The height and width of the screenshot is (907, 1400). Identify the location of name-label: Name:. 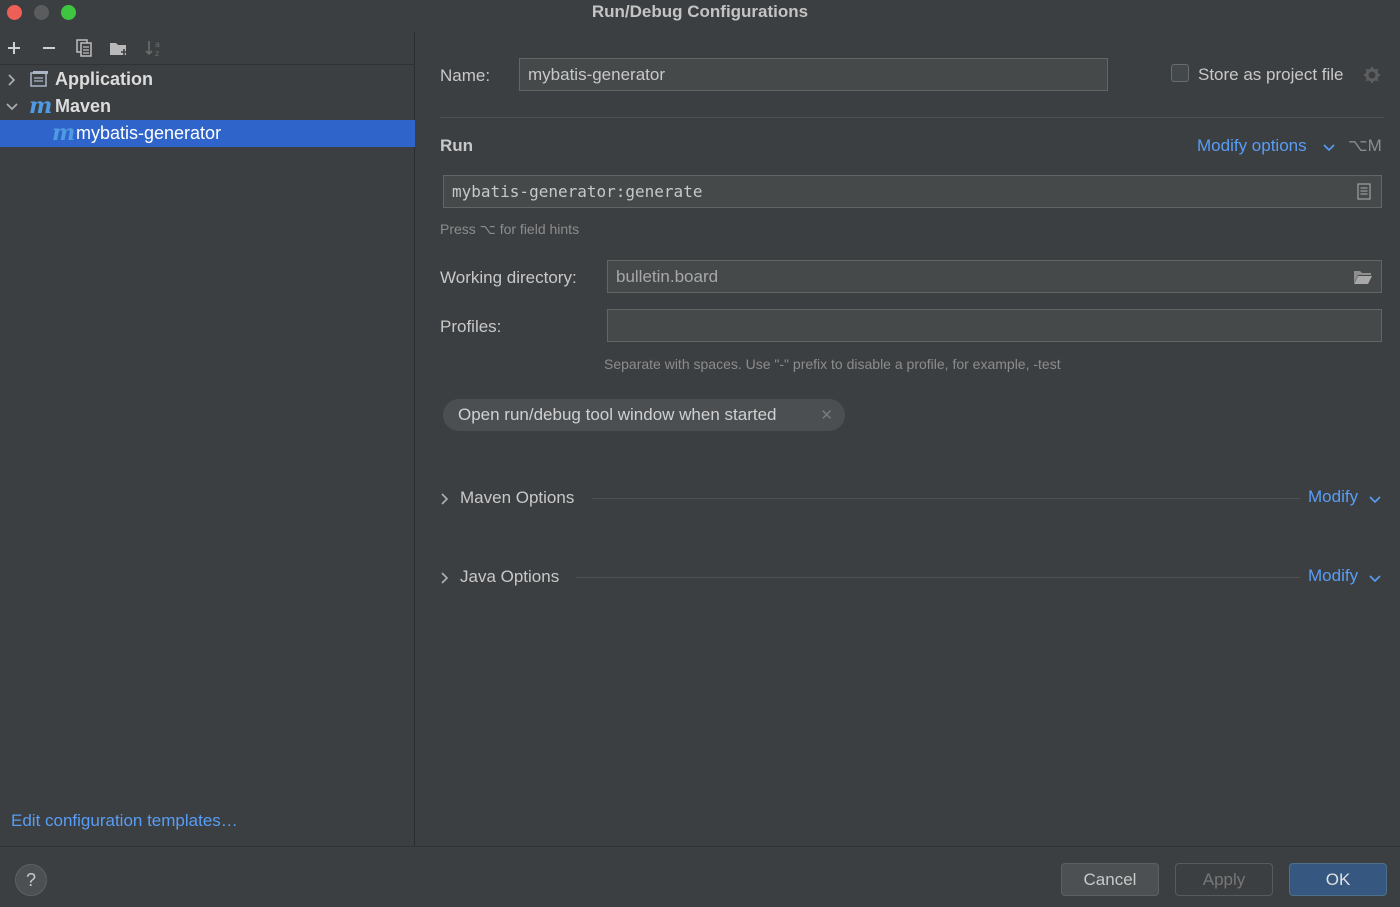
(465, 75).